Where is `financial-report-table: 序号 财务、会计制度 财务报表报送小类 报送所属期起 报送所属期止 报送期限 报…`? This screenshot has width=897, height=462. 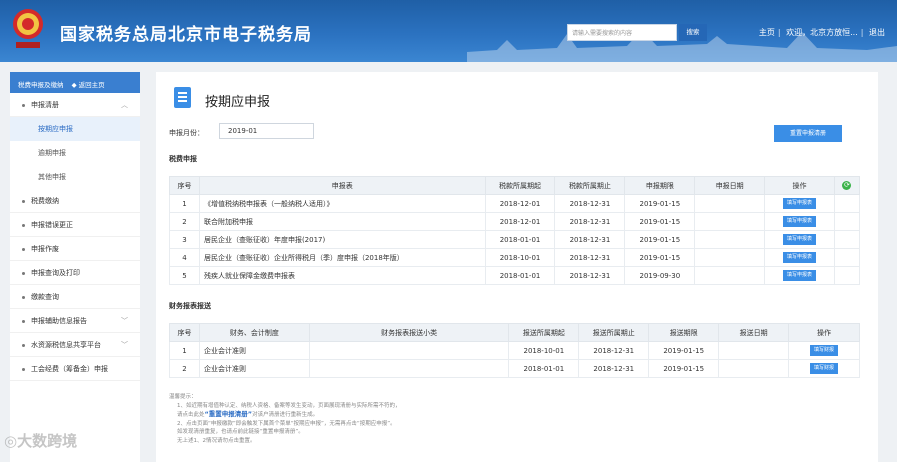 financial-report-table: 序号 财务、会计制度 财务报表报送小类 报送所属期起 报送所属期止 报送期限 报… is located at coordinates (514, 350).